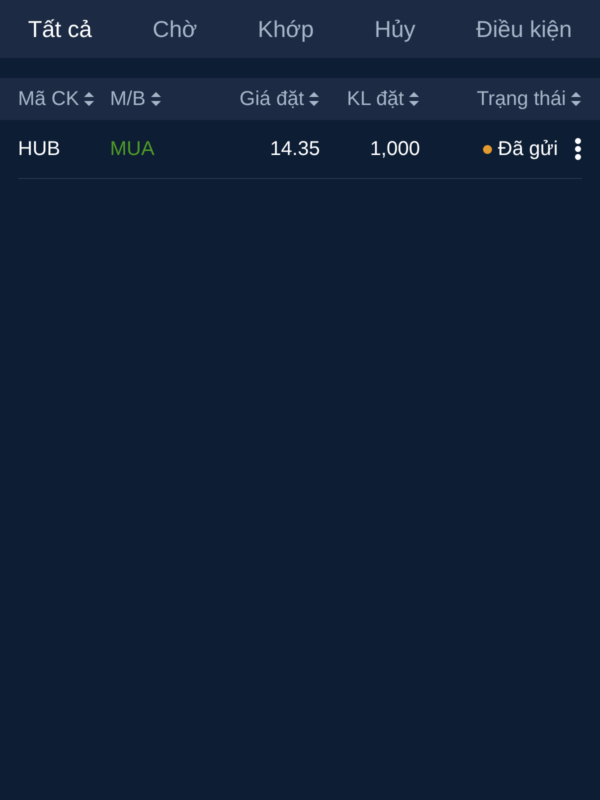  I want to click on column-header: Trạng thái, so click(501, 99).